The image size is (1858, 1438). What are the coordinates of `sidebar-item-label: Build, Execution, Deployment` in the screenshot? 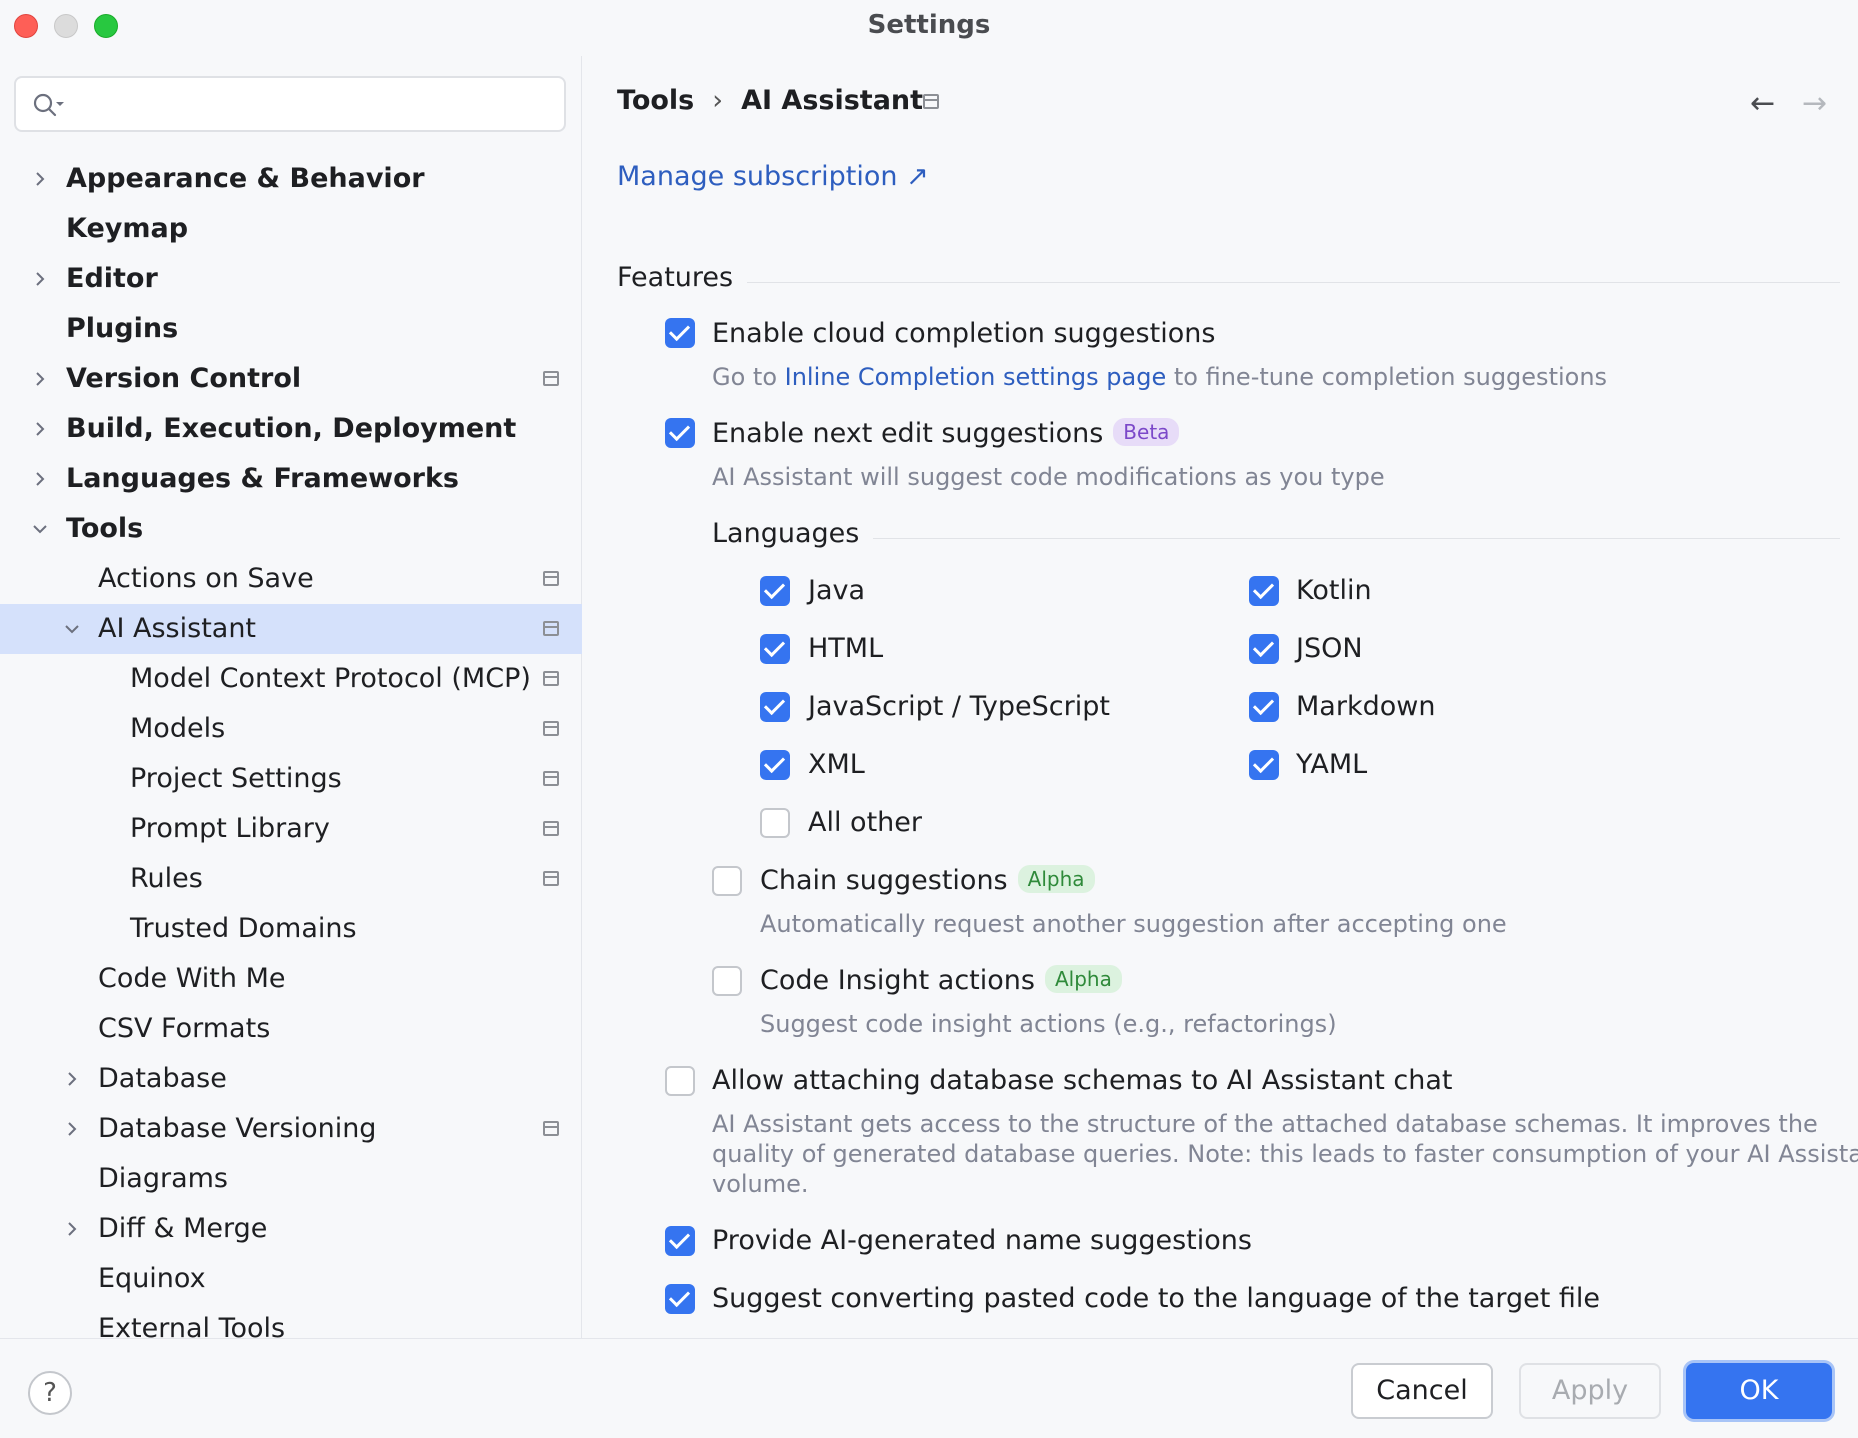 It's located at (291, 428).